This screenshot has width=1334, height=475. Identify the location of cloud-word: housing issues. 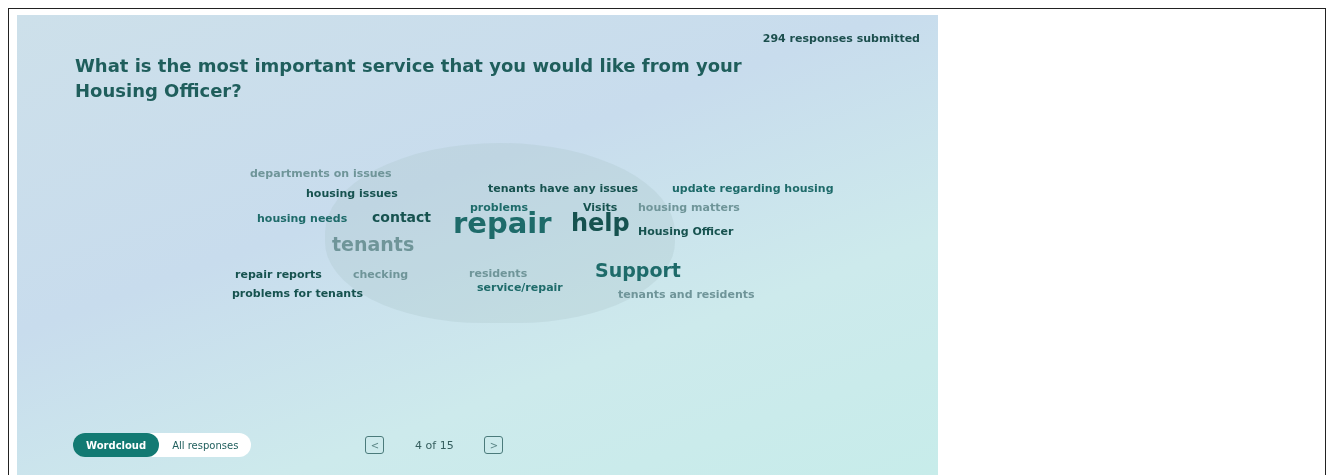
(352, 193).